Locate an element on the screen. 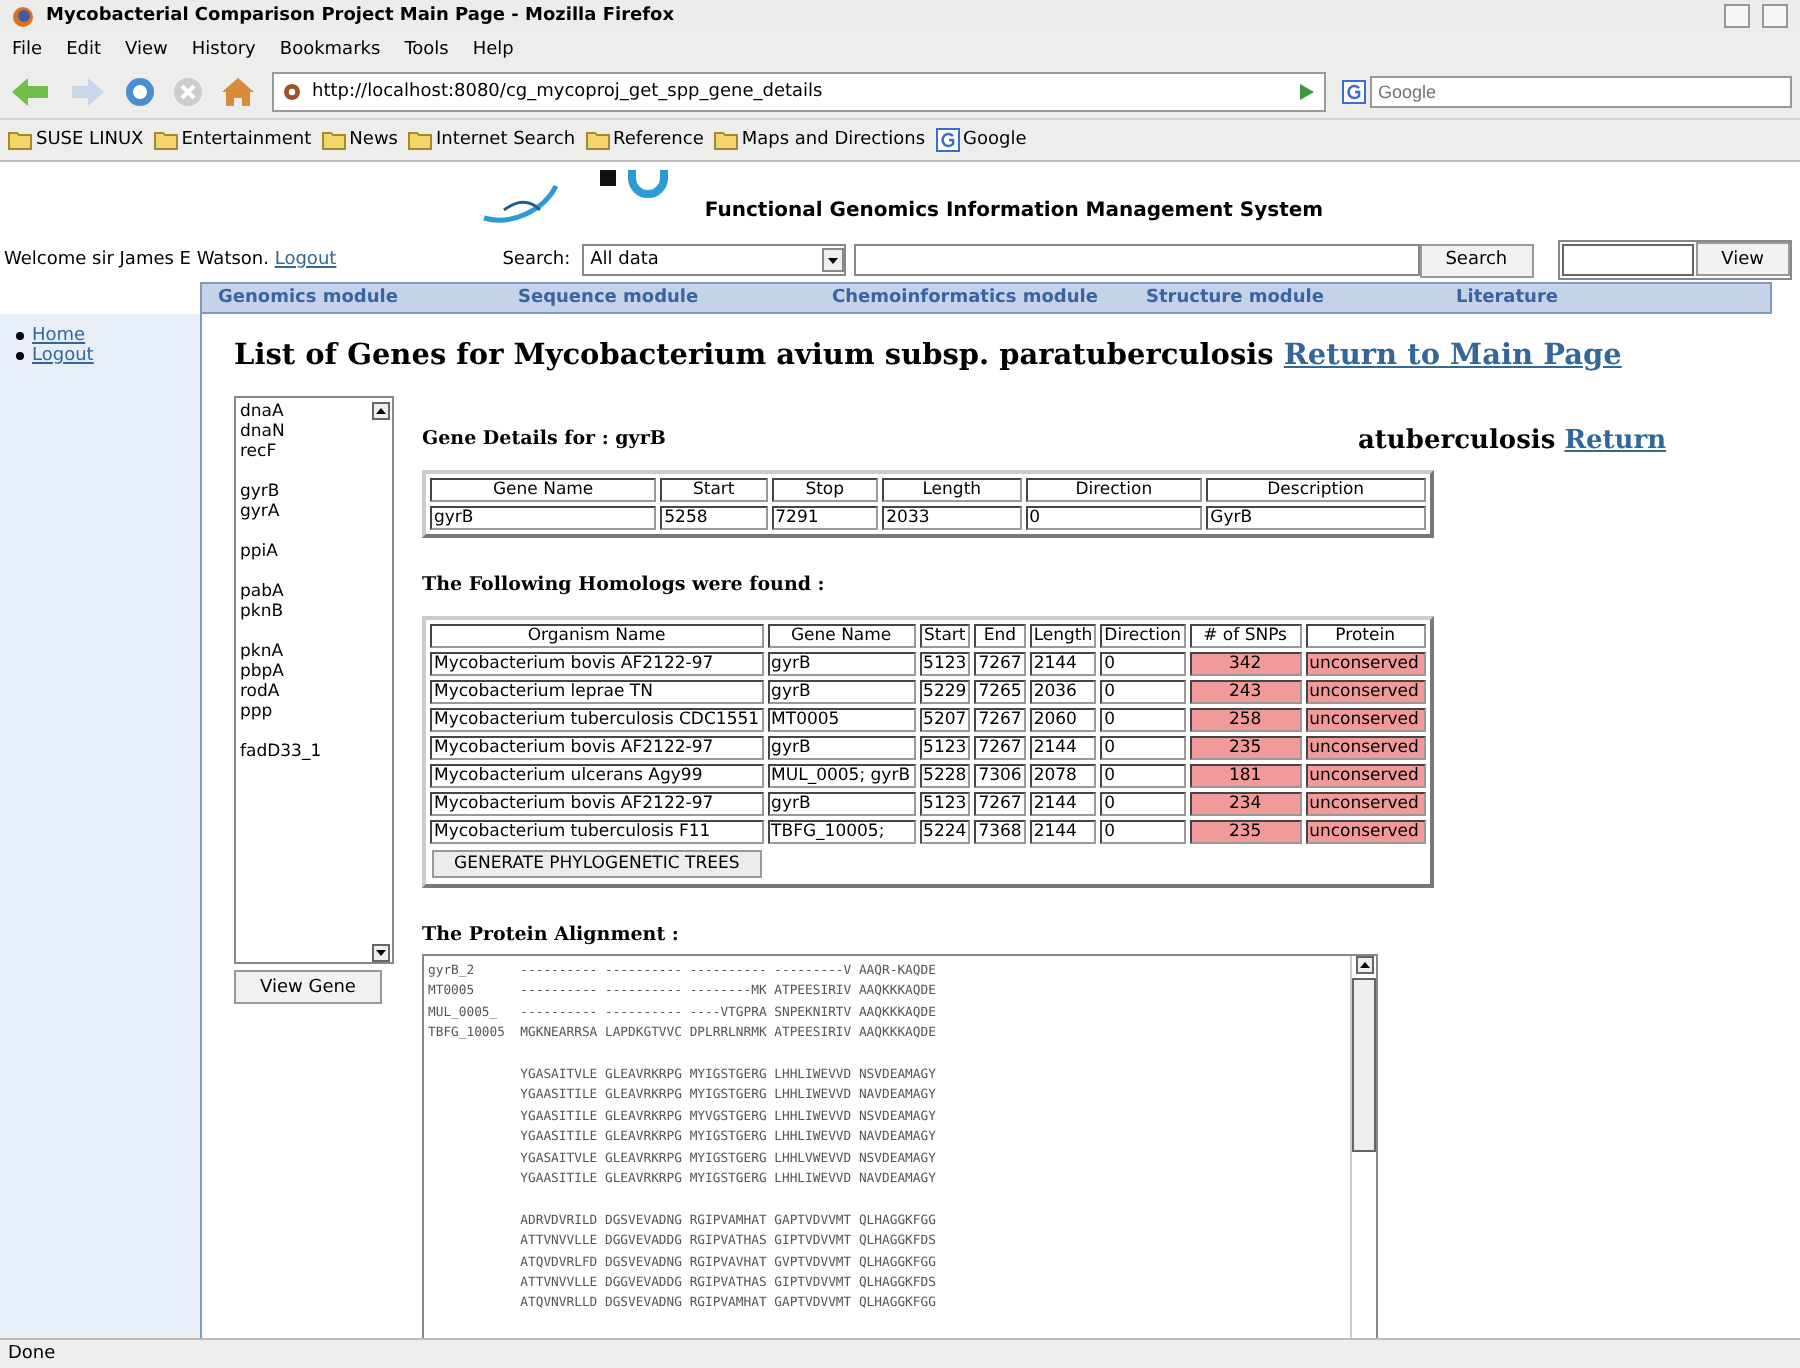 The image size is (1800, 1368). search-input is located at coordinates (1137, 260).